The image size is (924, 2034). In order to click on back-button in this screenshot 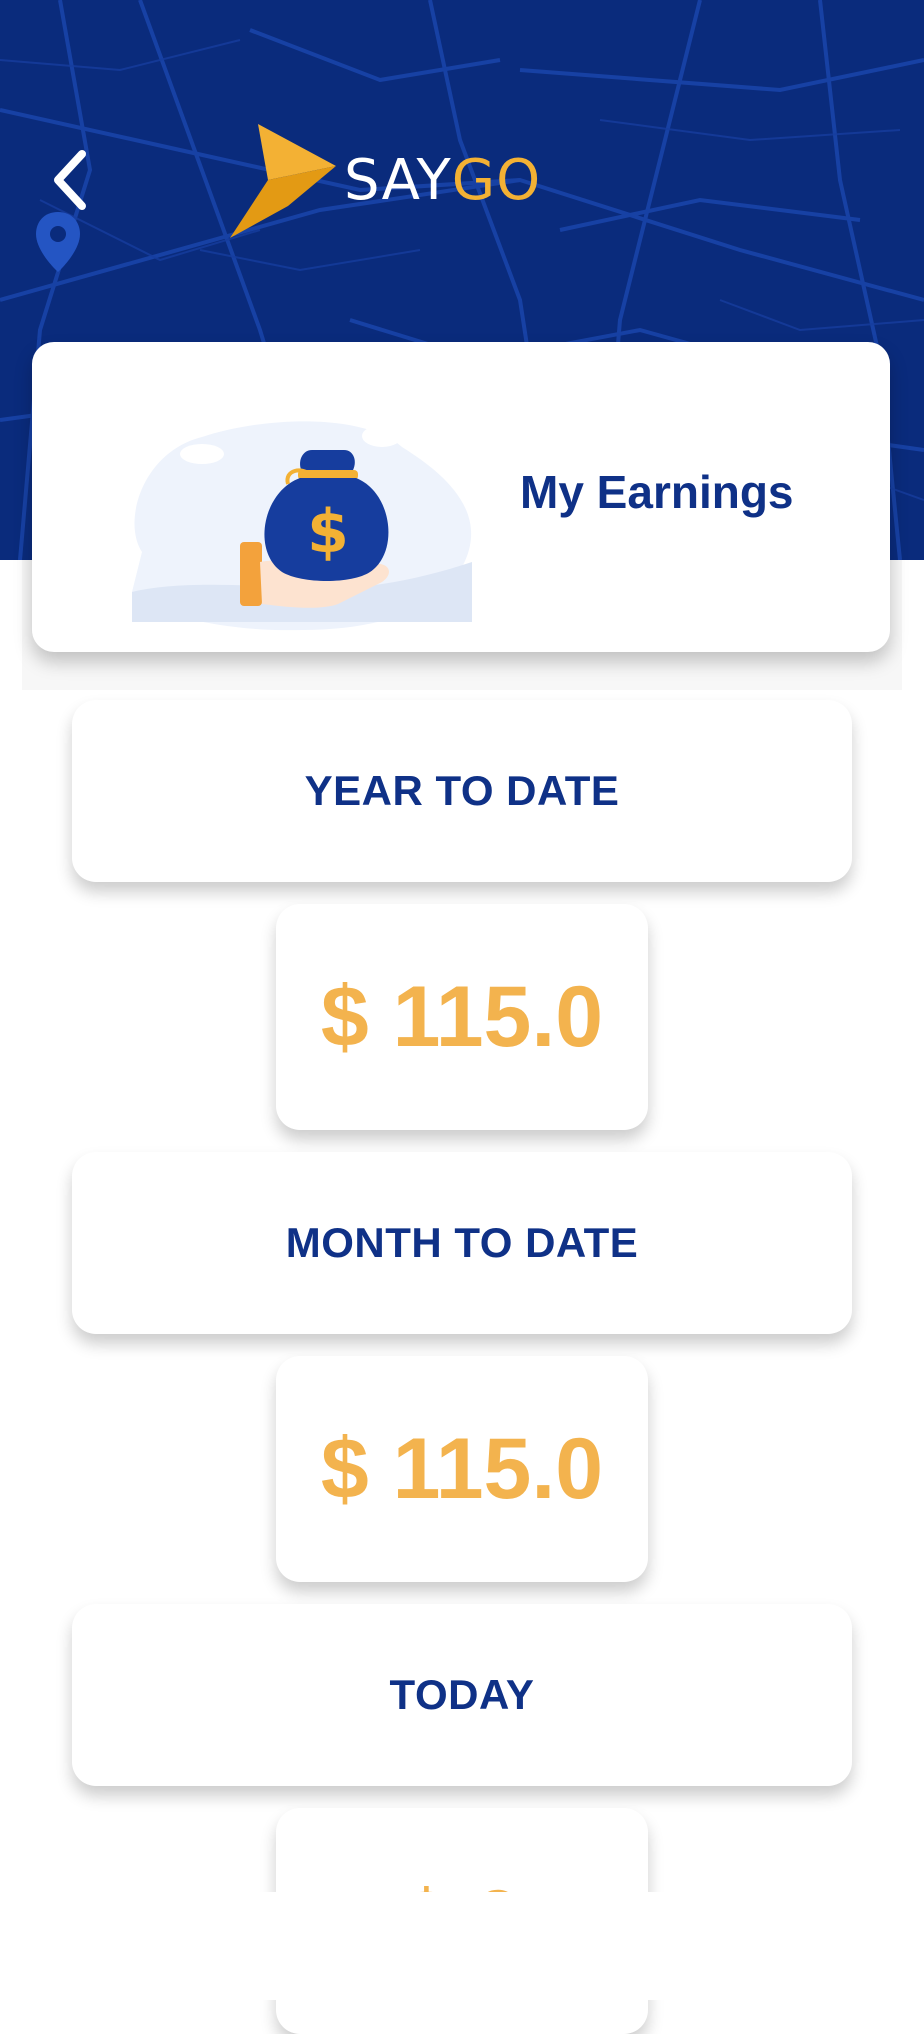, I will do `click(70, 180)`.